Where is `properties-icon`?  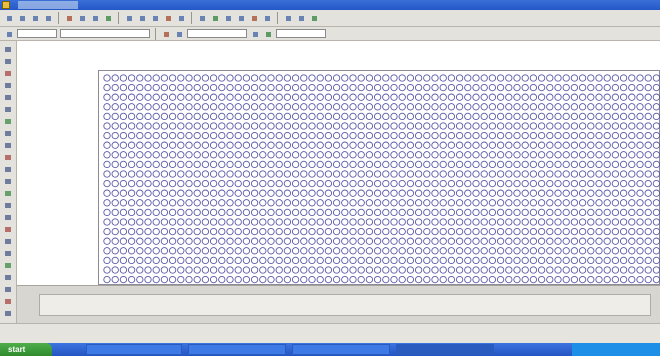 properties-icon is located at coordinates (202, 18).